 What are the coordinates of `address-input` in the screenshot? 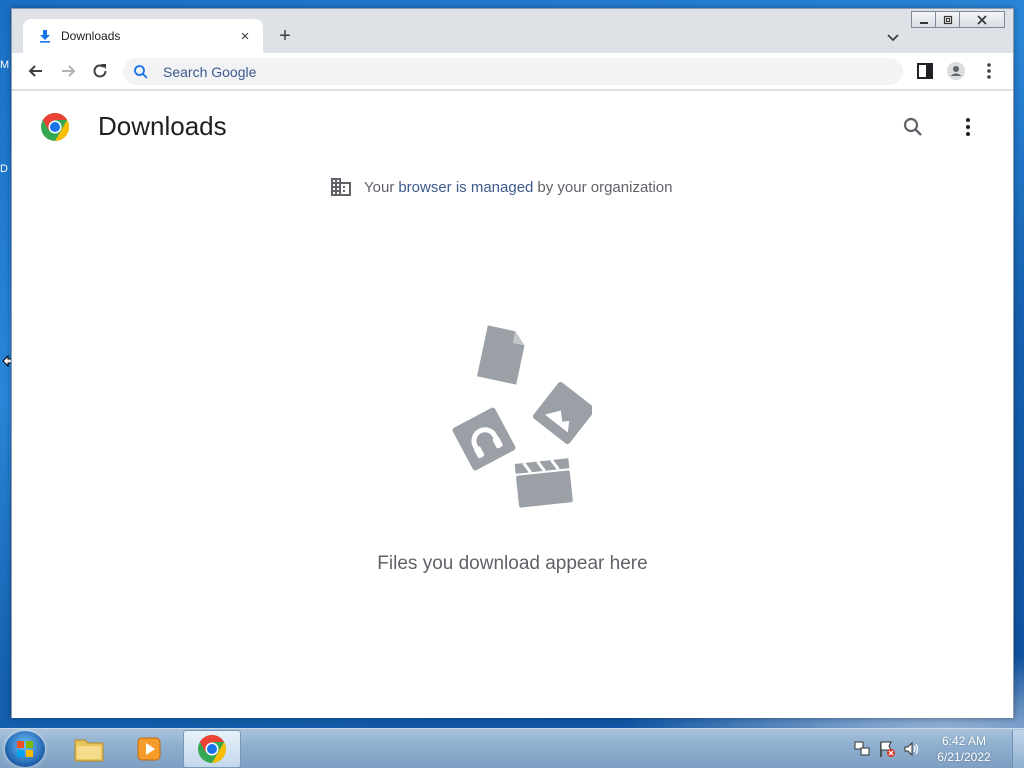 It's located at (463, 71).